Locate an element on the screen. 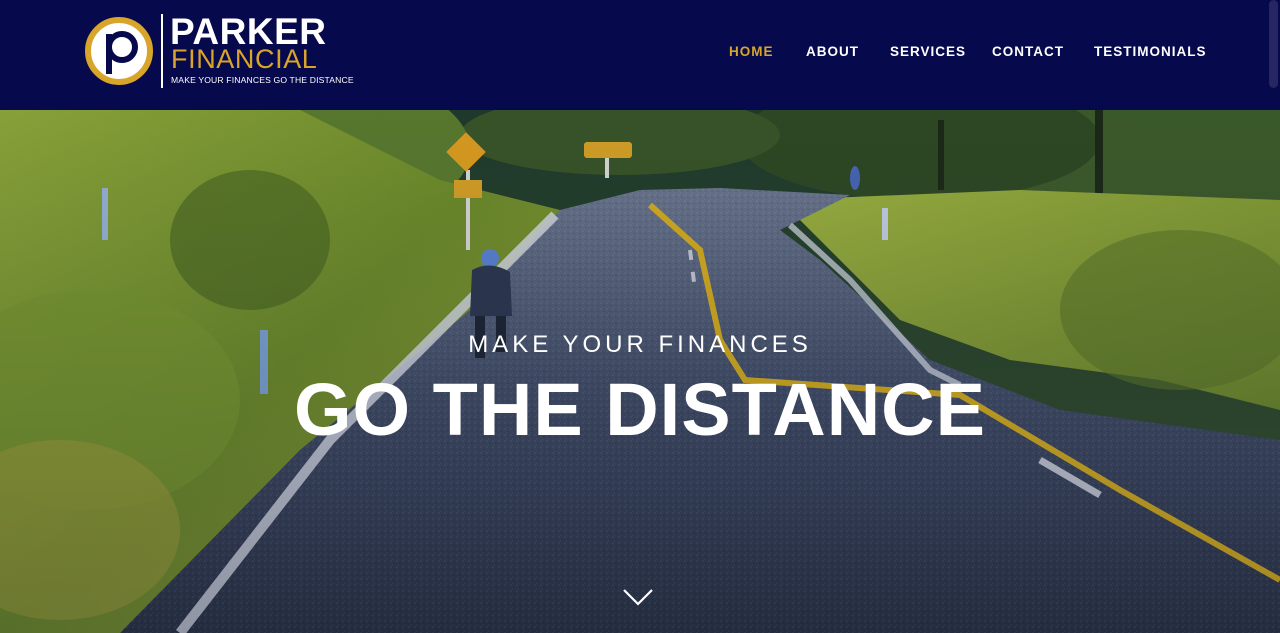  nav-home: HOME is located at coordinates (751, 51).